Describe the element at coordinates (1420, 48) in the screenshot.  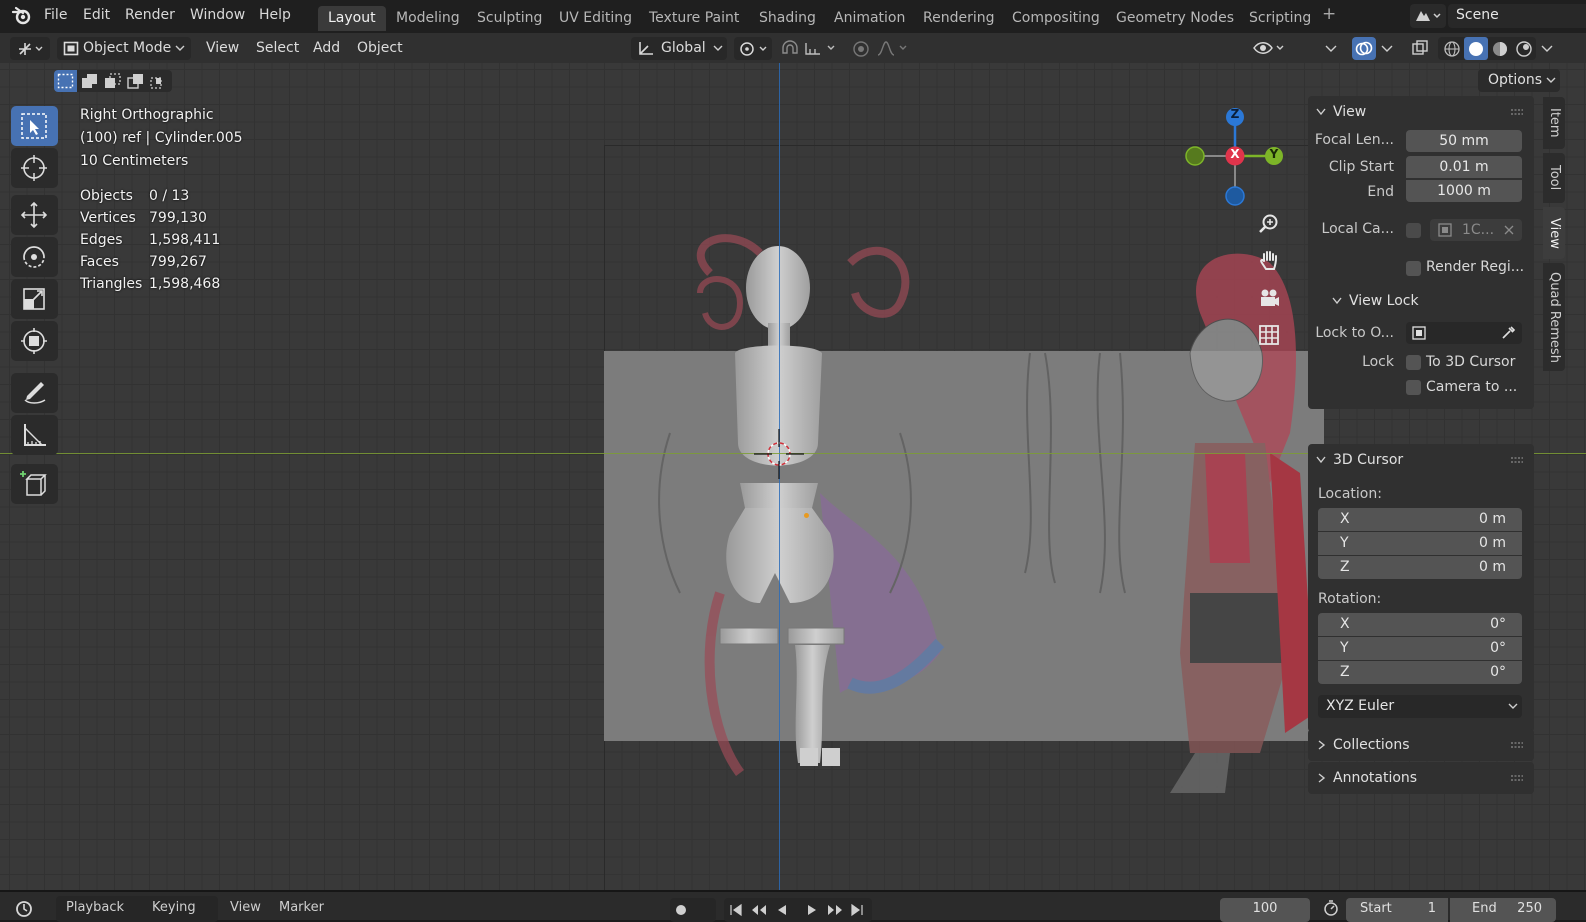
I see `xray-toggle-button` at that location.